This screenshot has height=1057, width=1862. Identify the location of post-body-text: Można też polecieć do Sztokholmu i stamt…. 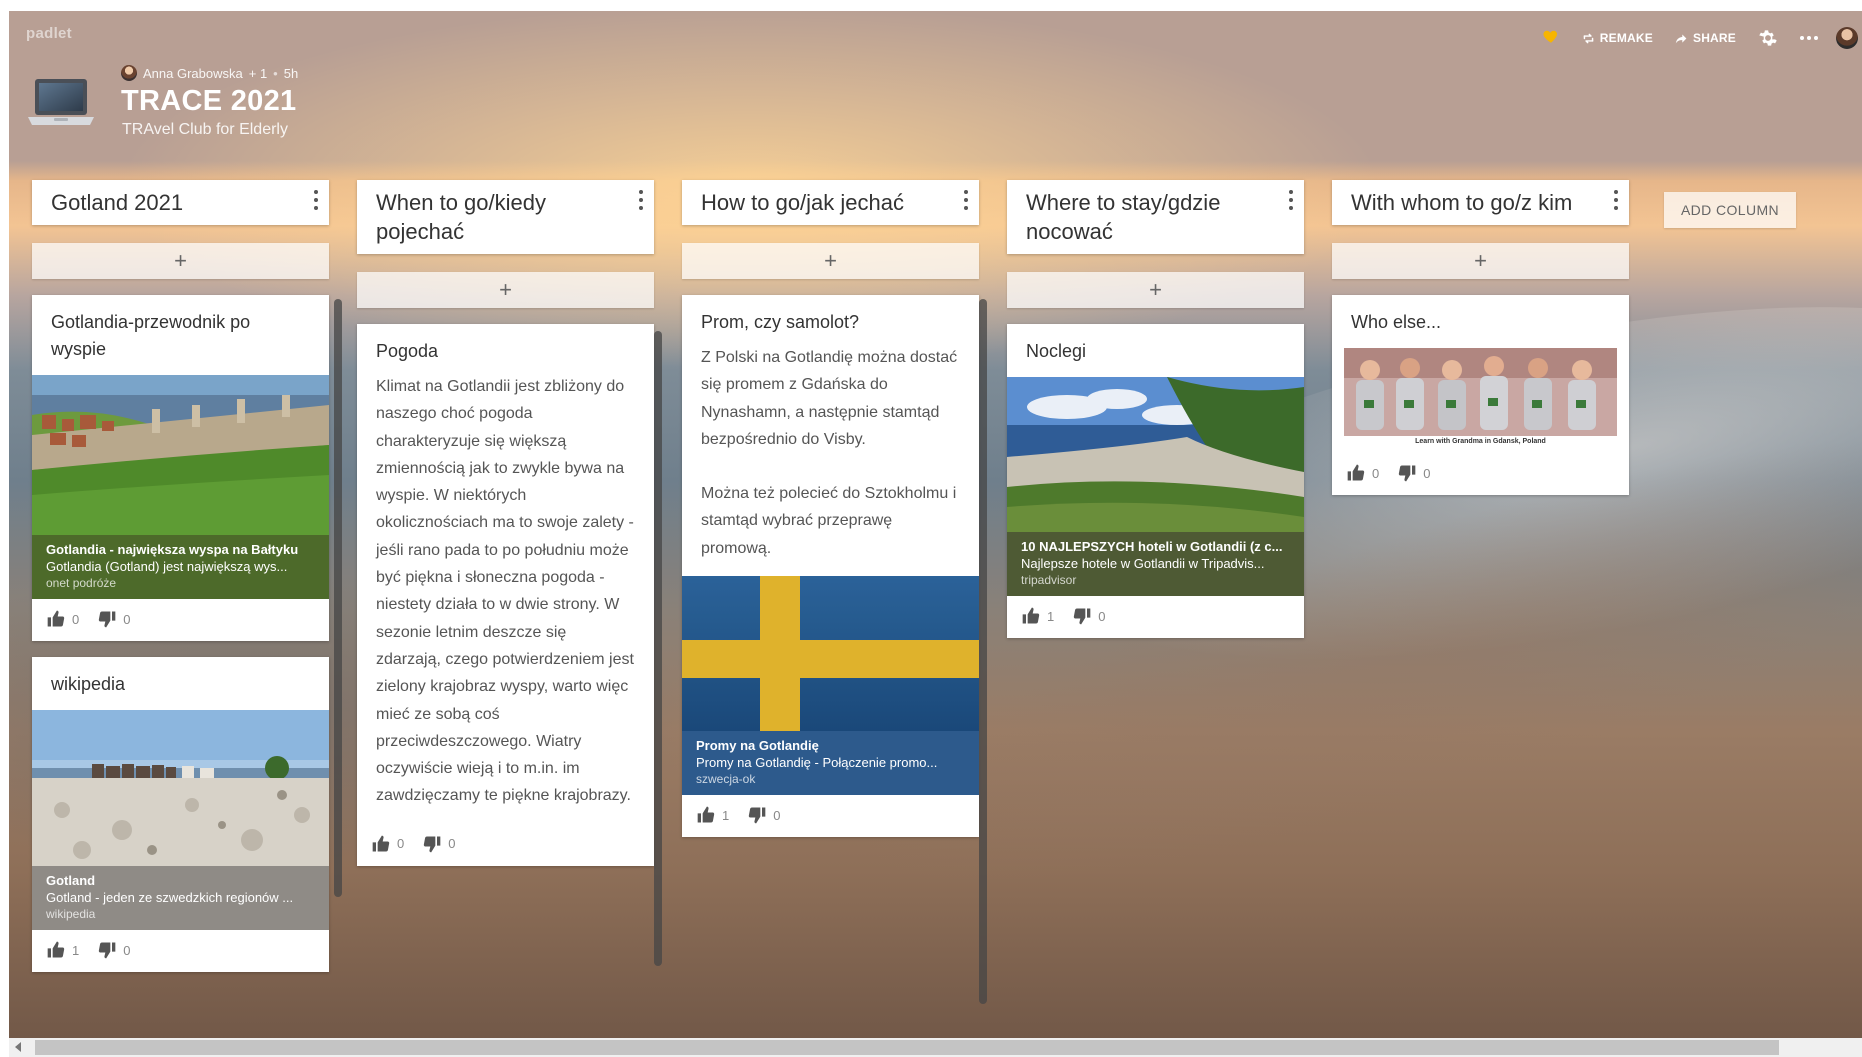
(829, 521).